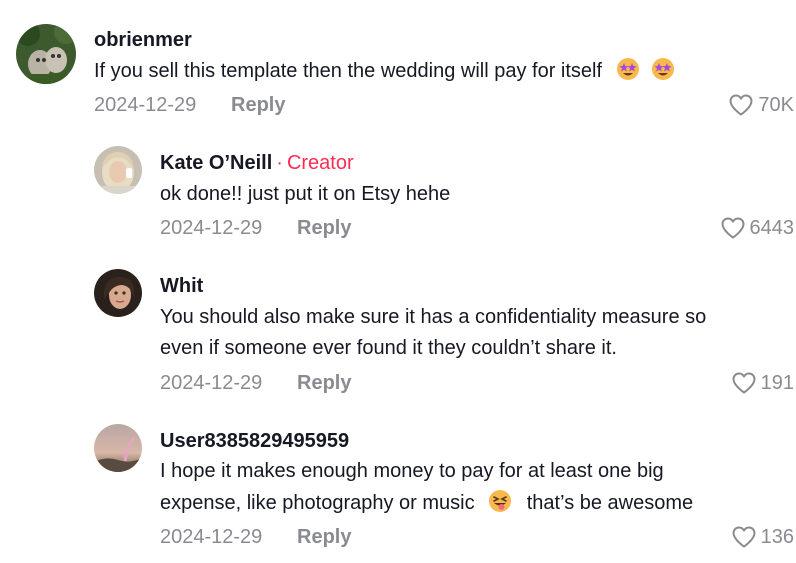 Image resolution: width=796 pixels, height=563 pixels. What do you see at coordinates (324, 537) in the screenshot?
I see `reply-button: Reply` at bounding box center [324, 537].